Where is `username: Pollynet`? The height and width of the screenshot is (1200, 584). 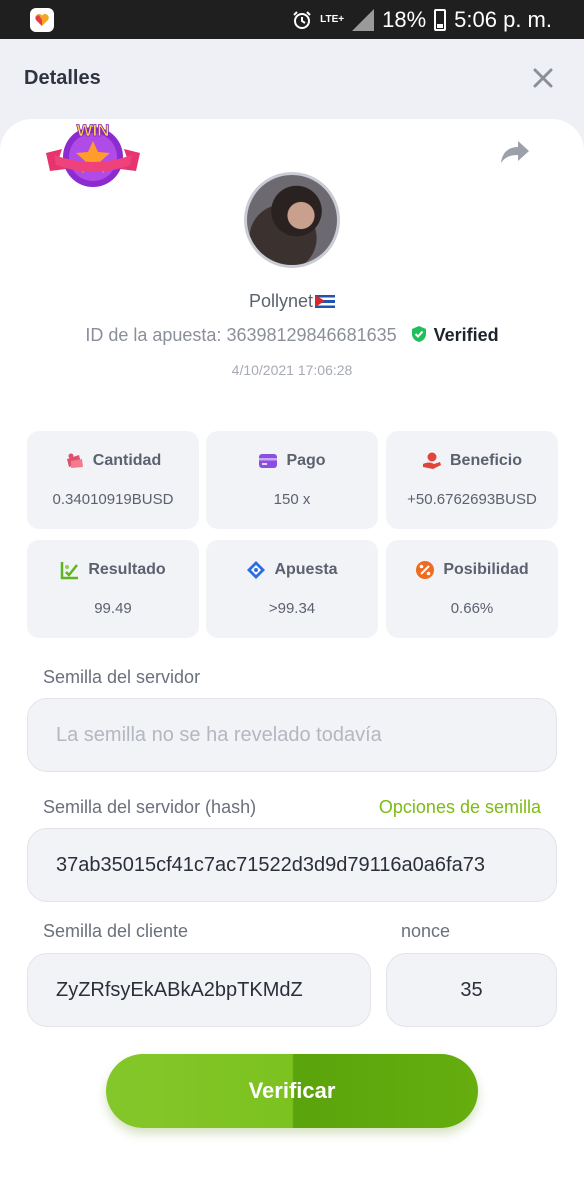 username: Pollynet is located at coordinates (281, 301).